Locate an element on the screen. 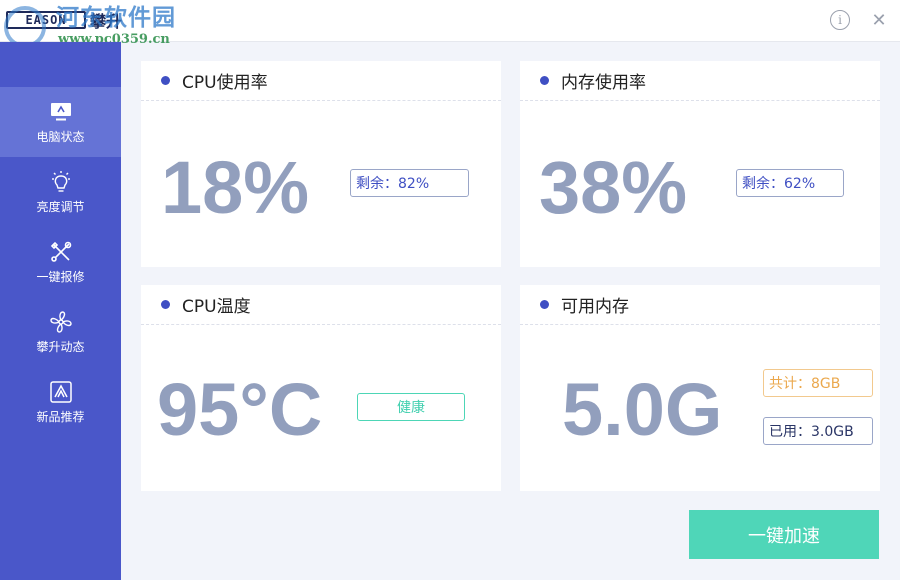 The image size is (900, 580). sidebar-item-news: 攀升动态 is located at coordinates (60, 332).